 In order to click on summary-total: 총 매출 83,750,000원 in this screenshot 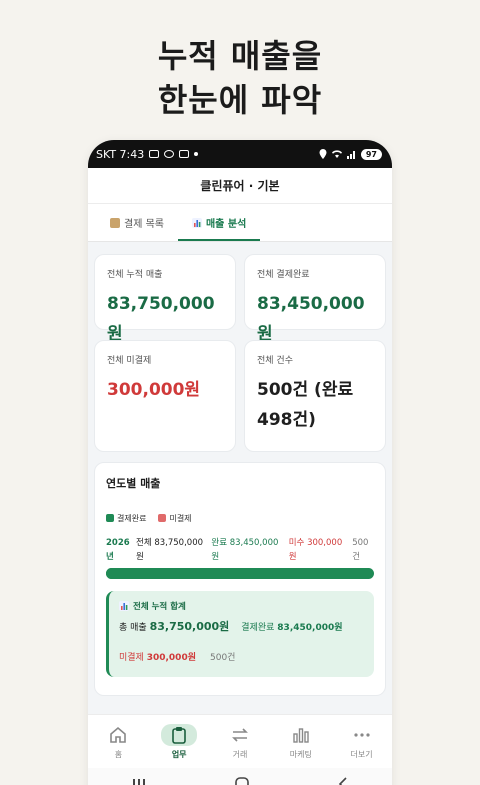, I will do `click(174, 626)`.